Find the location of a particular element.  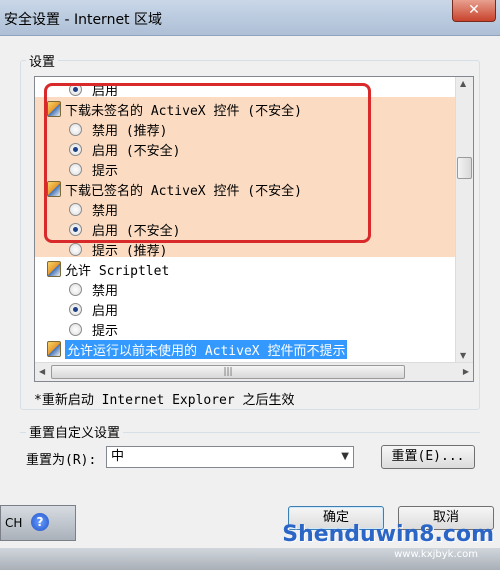

setting-heading-label: 下载已签名的 ActiveX 控件 (不安全) is located at coordinates (183, 191).